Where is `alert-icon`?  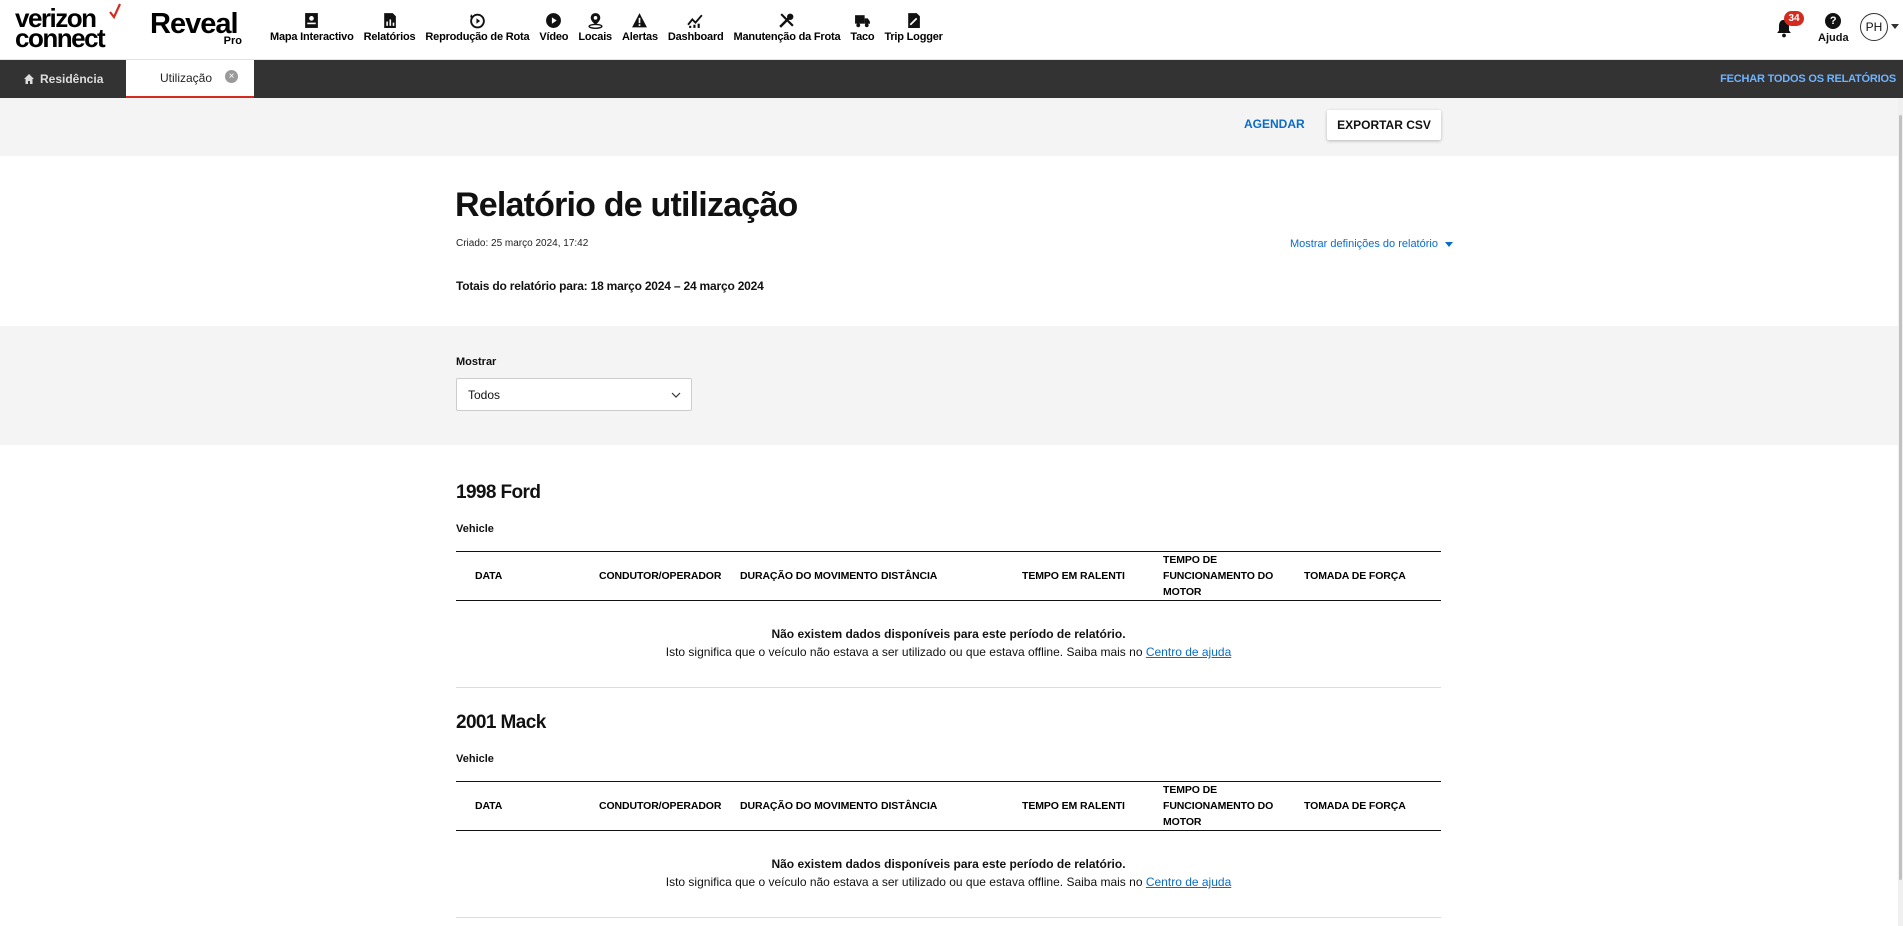 alert-icon is located at coordinates (640, 20).